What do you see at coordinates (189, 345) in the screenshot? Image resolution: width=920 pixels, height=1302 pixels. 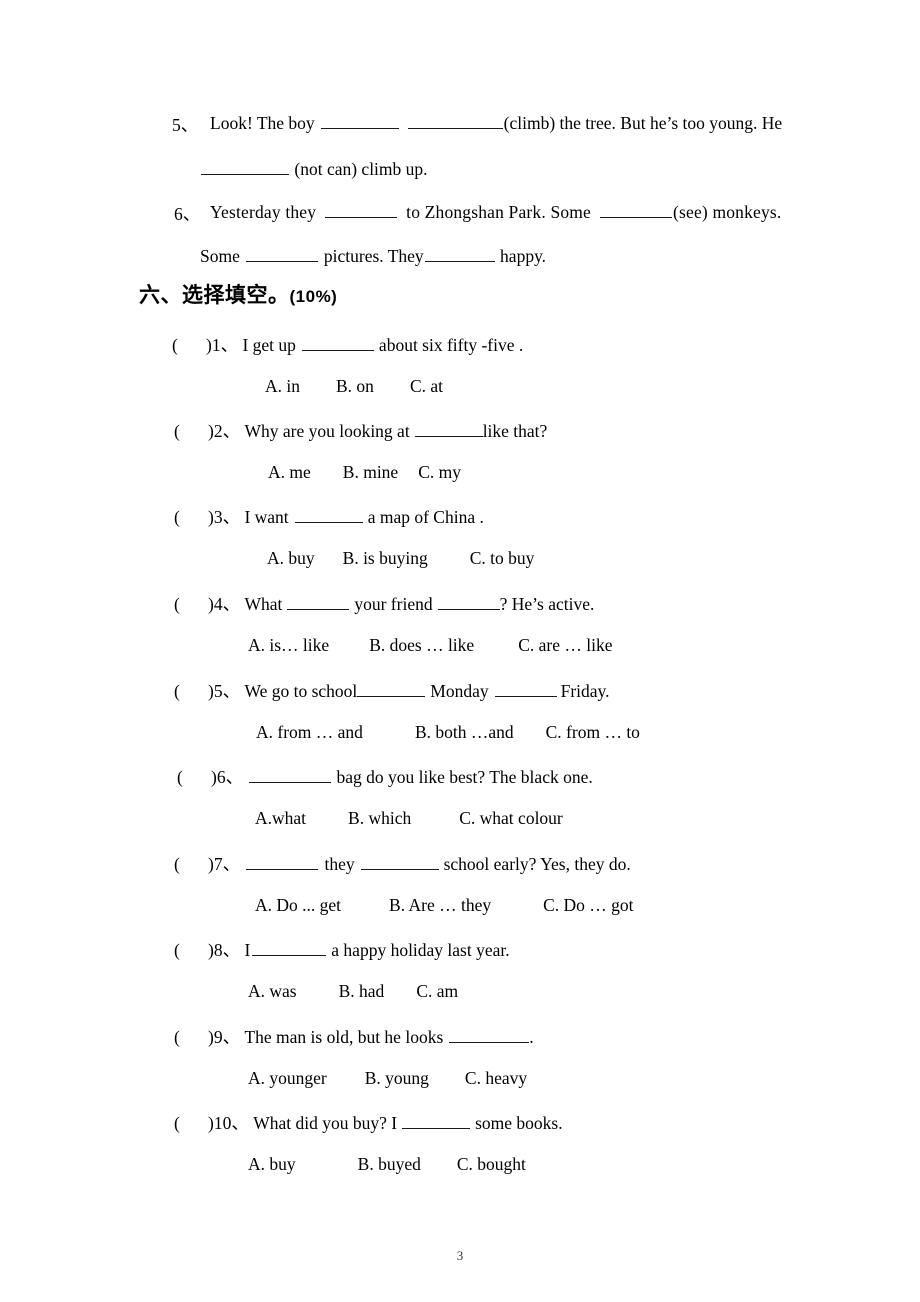 I see `answer-box-1: (` at bounding box center [189, 345].